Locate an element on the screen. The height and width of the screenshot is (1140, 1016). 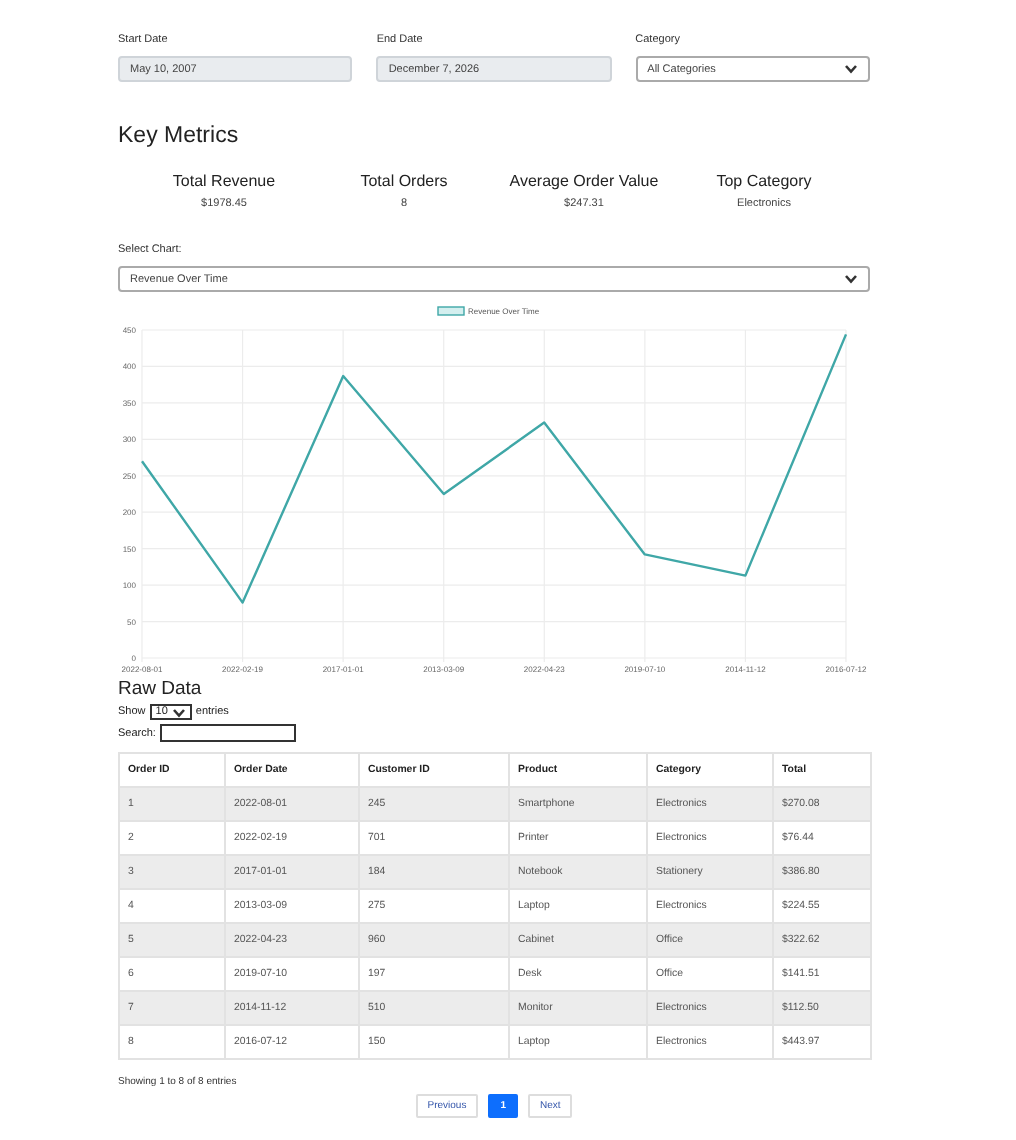
section-heading: Raw Data is located at coordinates (161, 689).